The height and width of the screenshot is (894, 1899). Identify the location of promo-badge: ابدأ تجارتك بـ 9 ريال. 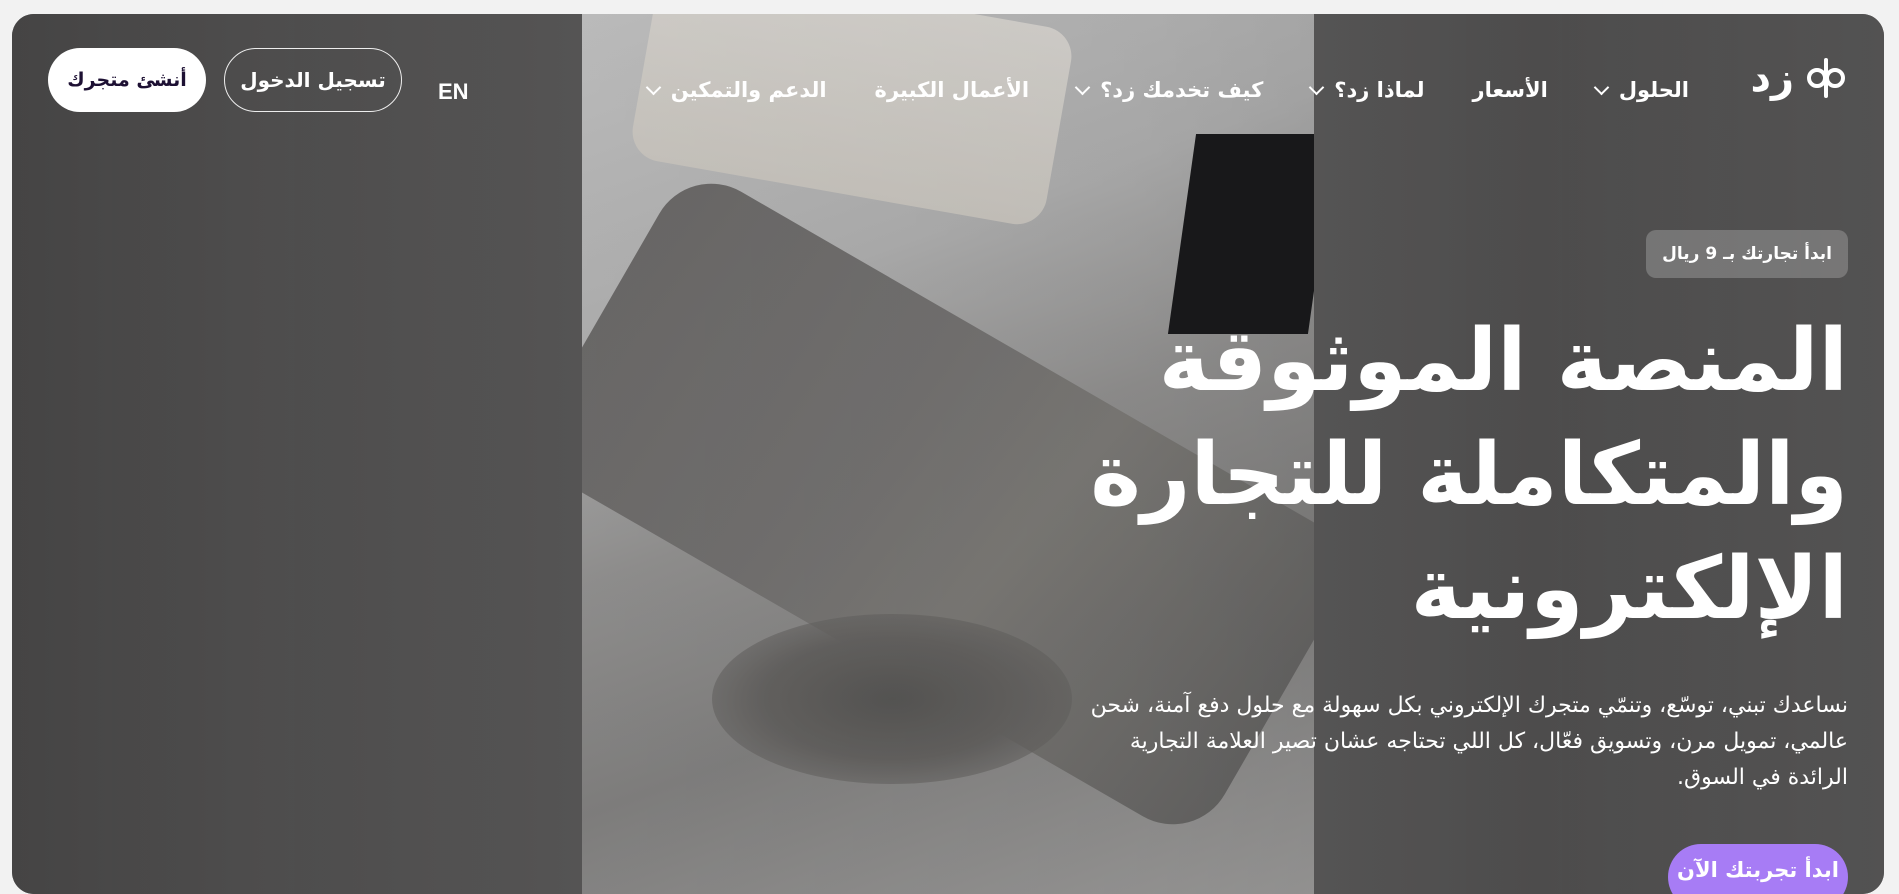
(1747, 254).